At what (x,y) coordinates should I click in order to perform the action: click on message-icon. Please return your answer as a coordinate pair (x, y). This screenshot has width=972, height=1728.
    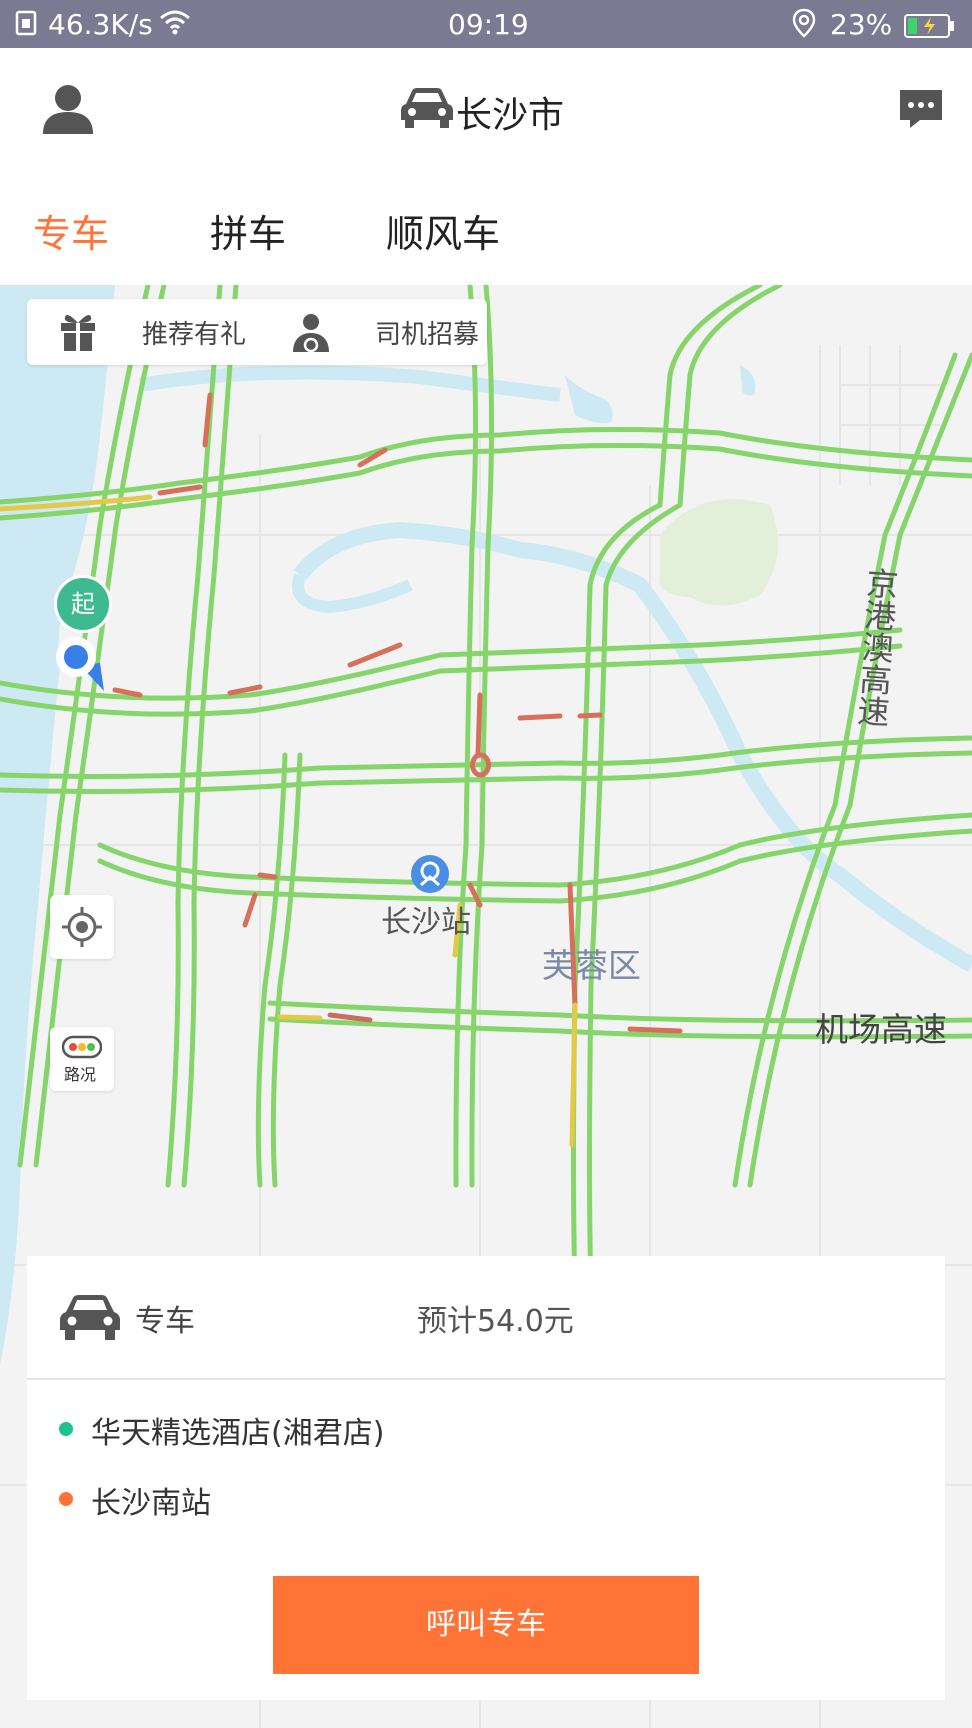
    Looking at the image, I should click on (921, 111).